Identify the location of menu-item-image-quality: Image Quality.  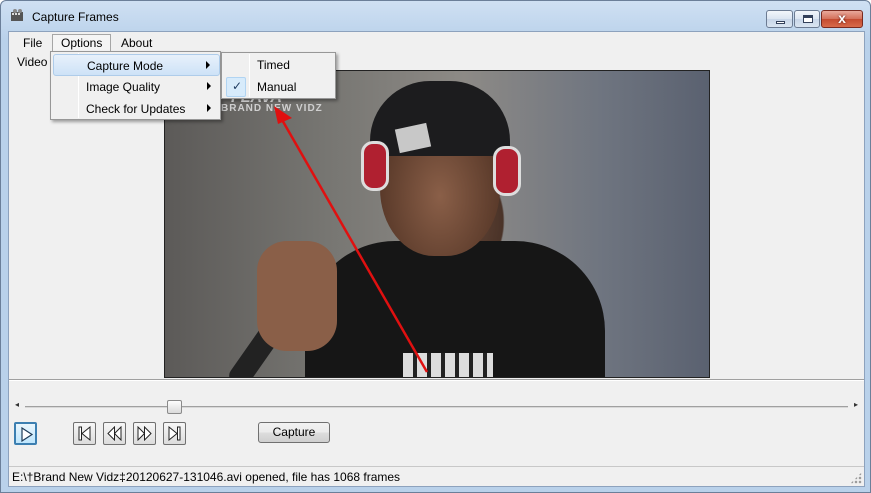
(136, 87).